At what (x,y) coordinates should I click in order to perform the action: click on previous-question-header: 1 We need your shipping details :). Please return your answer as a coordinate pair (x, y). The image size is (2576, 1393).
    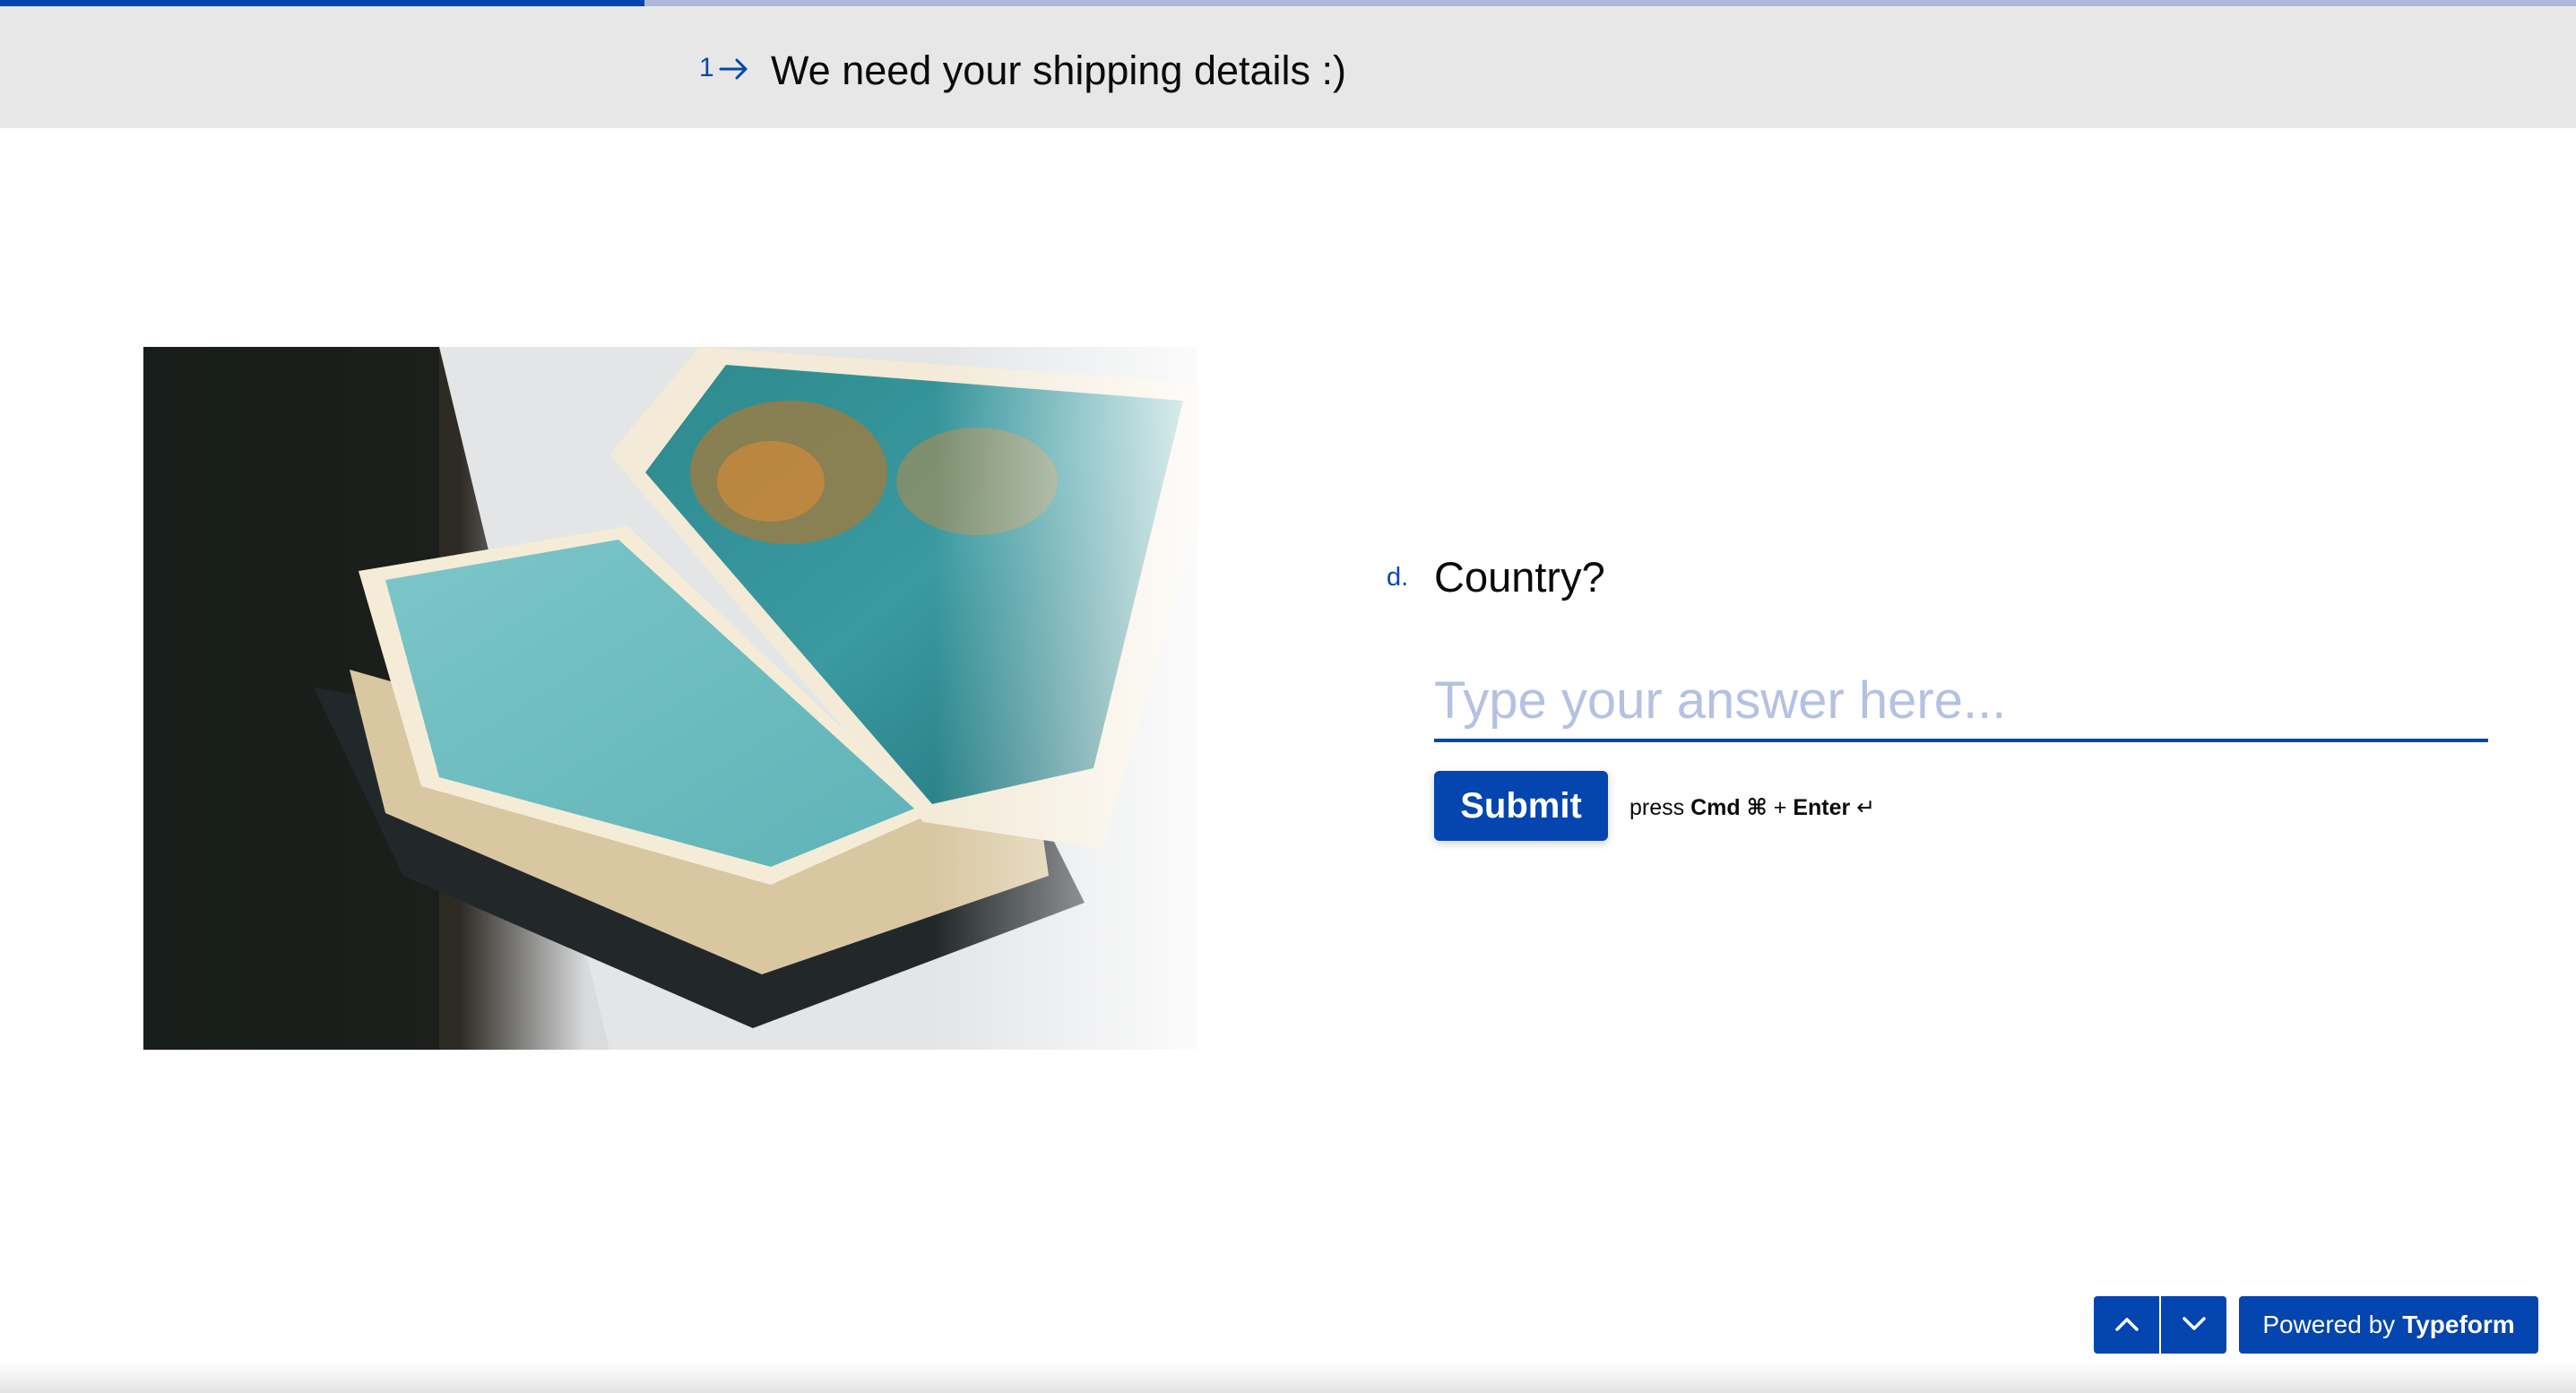
    Looking at the image, I should click on (1288, 67).